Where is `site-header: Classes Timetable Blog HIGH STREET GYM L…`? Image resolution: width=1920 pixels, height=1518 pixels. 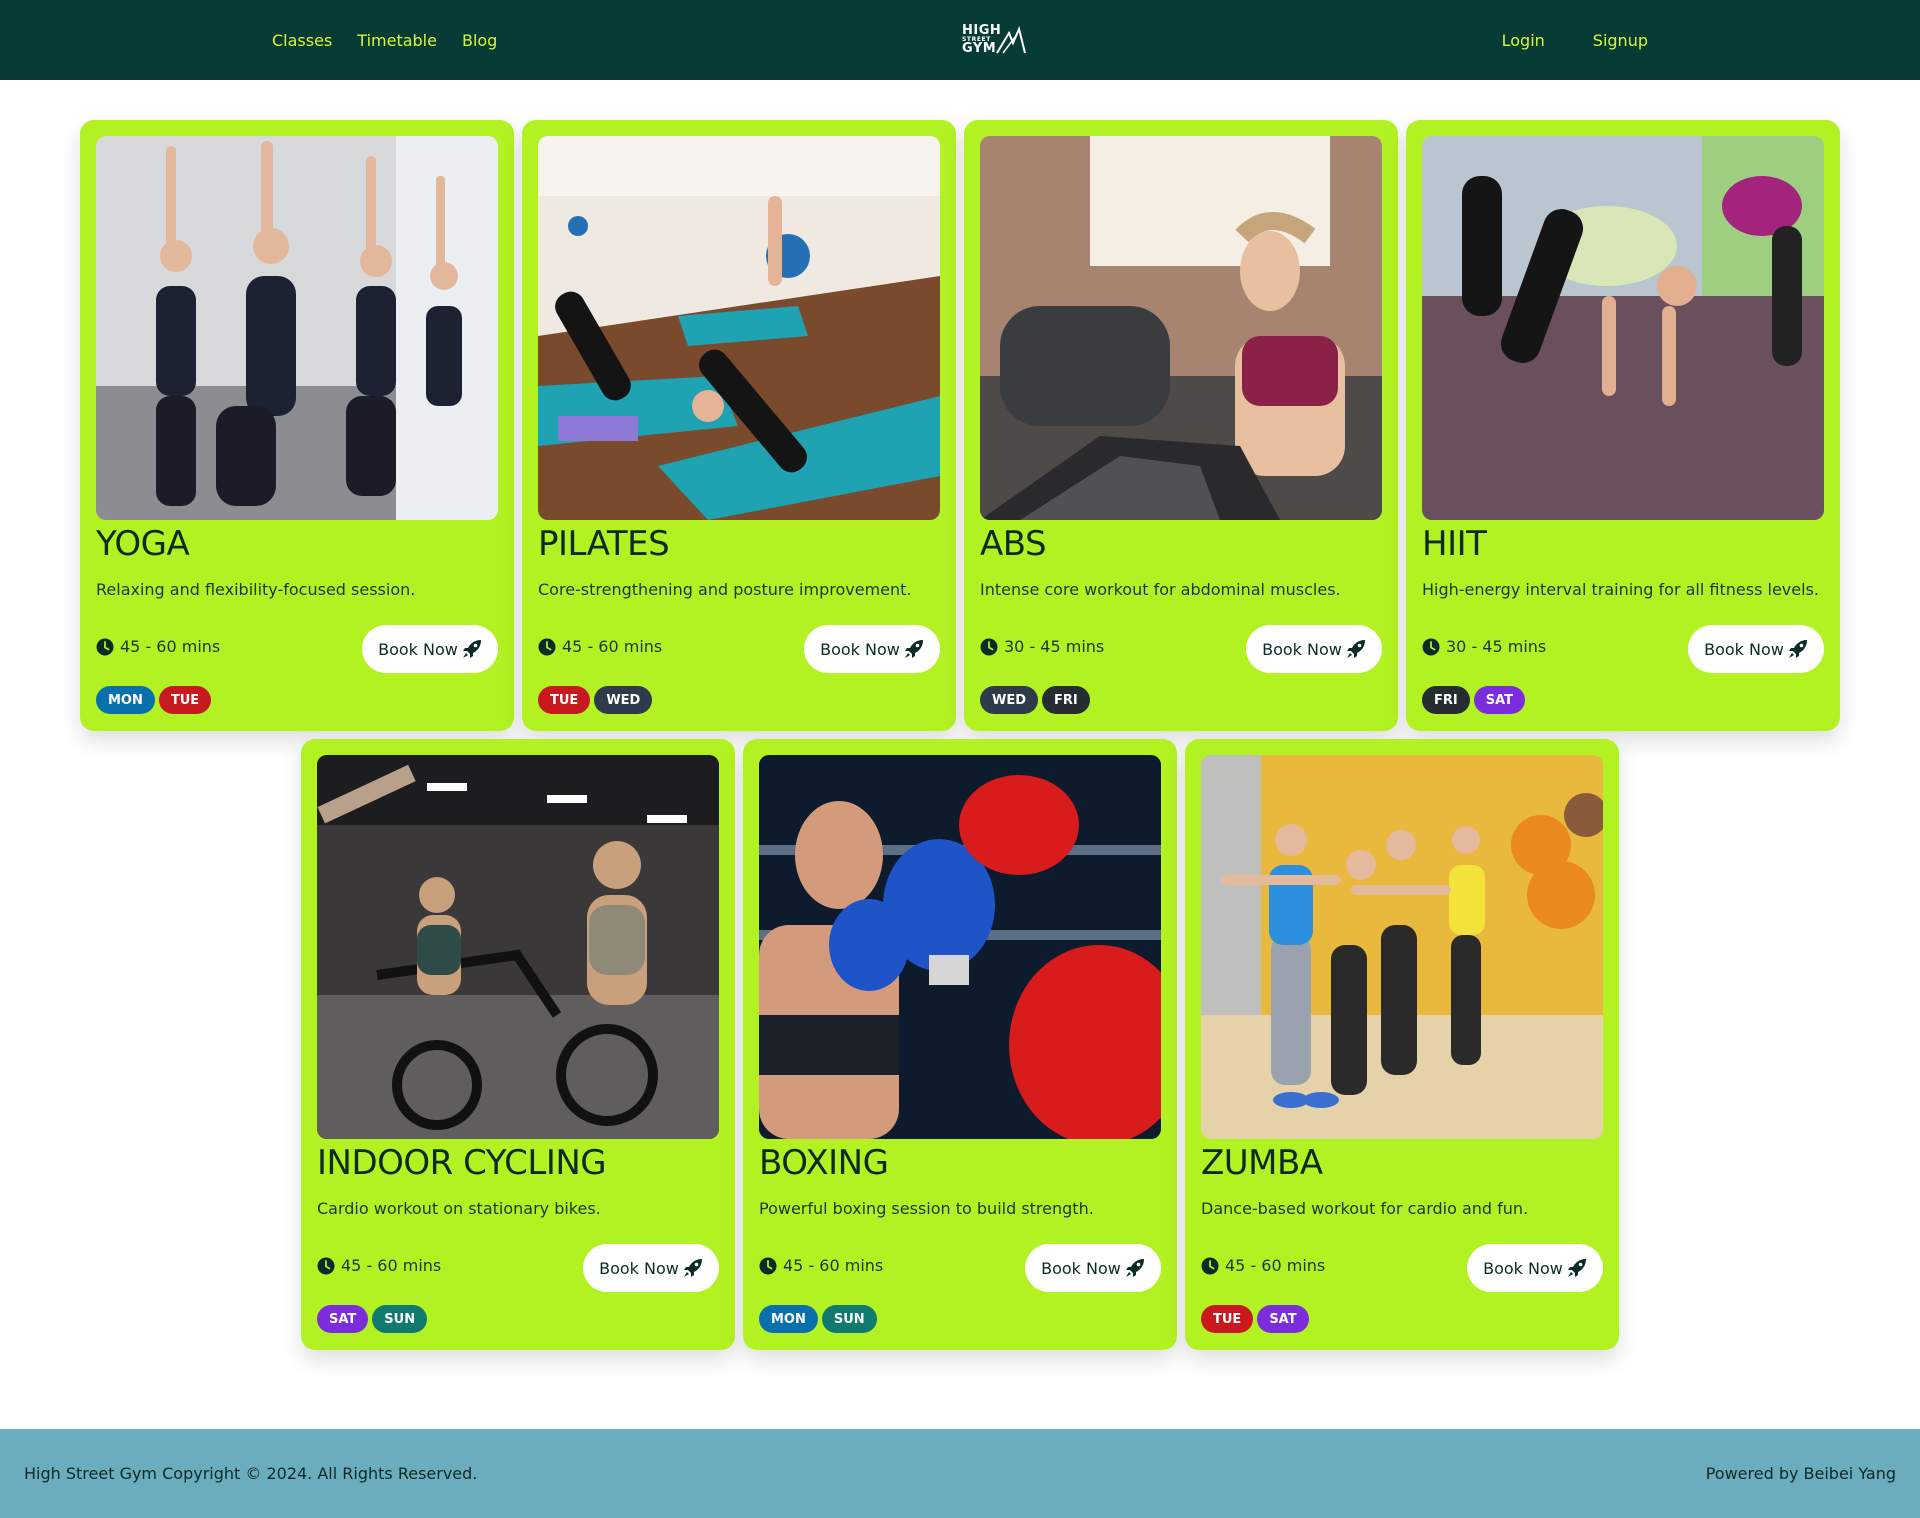 site-header: Classes Timetable Blog HIGH STREET GYM L… is located at coordinates (960, 40).